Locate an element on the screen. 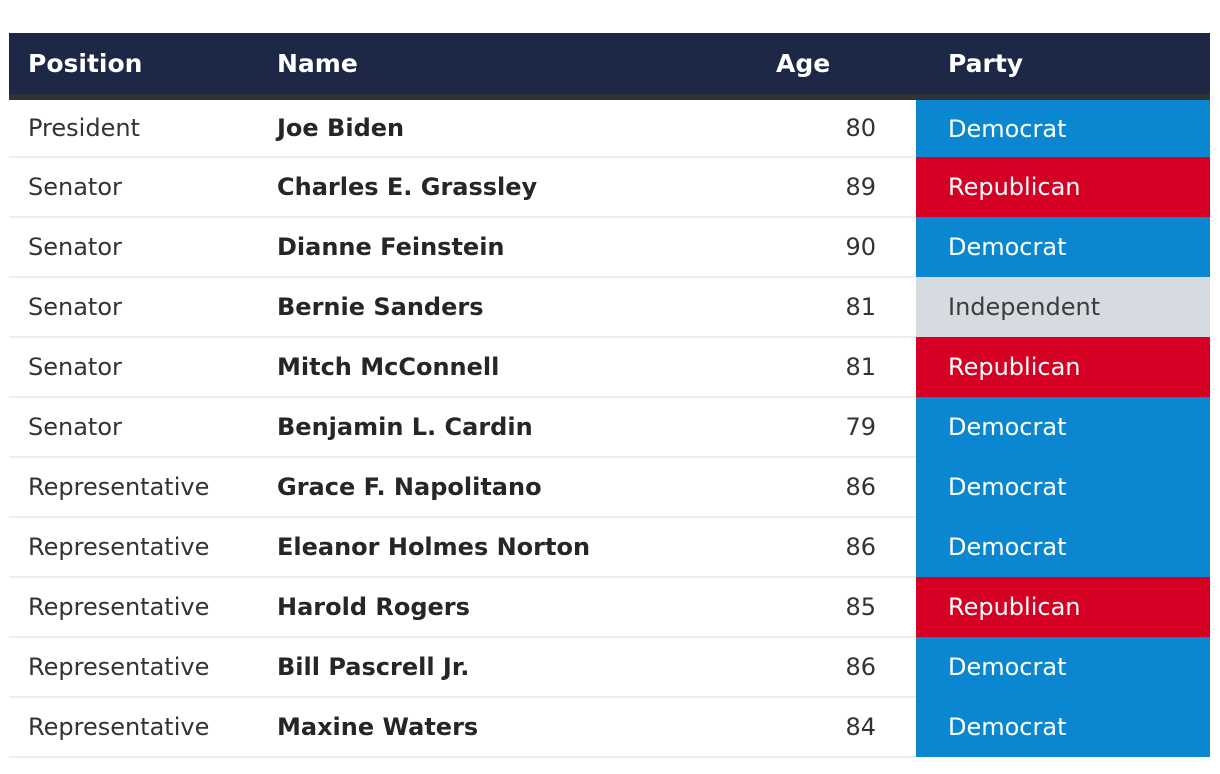 This screenshot has height=774, width=1220. table-header: Position Name Age Party is located at coordinates (609, 66).